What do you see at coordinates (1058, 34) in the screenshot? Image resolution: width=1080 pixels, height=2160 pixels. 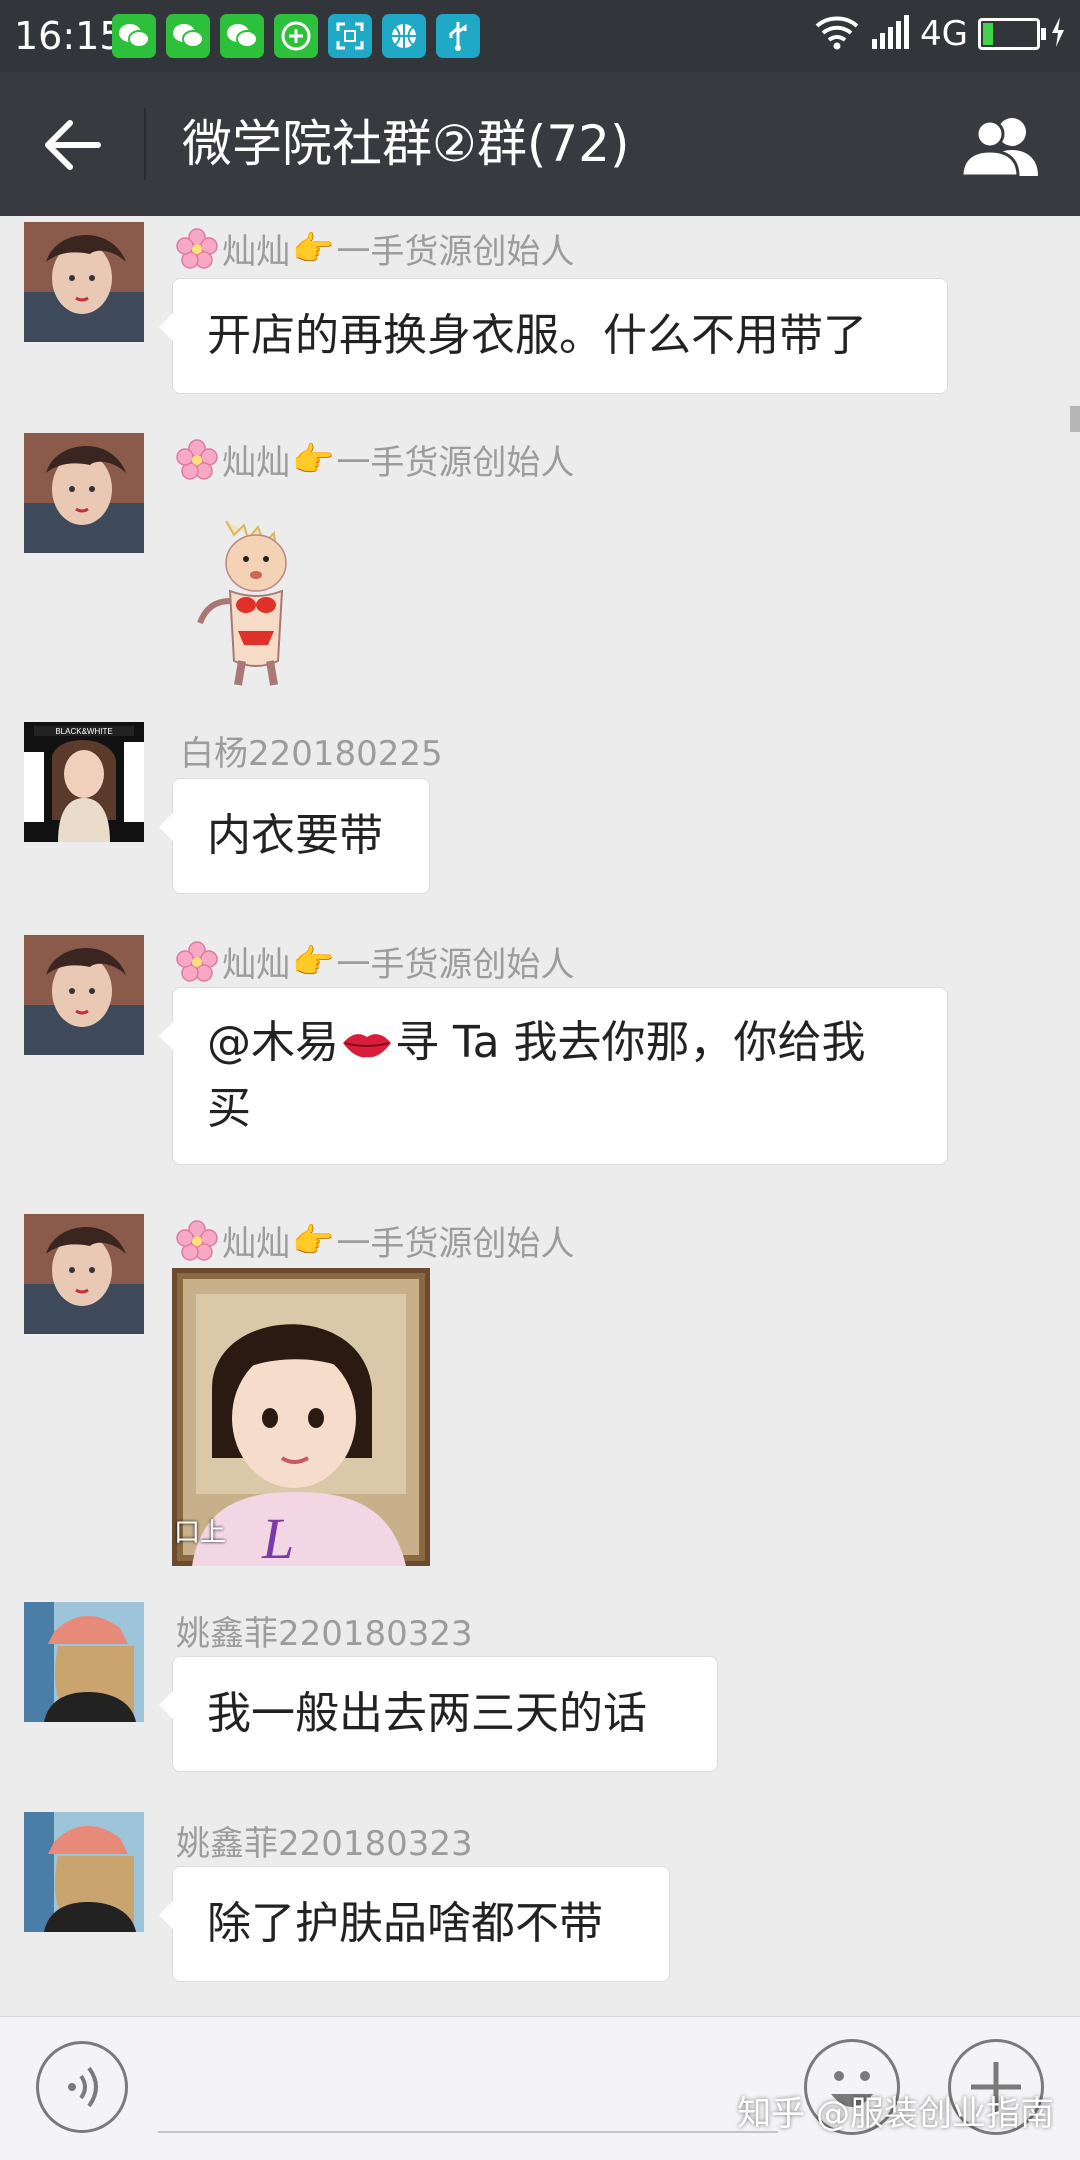 I see `charging-icon` at bounding box center [1058, 34].